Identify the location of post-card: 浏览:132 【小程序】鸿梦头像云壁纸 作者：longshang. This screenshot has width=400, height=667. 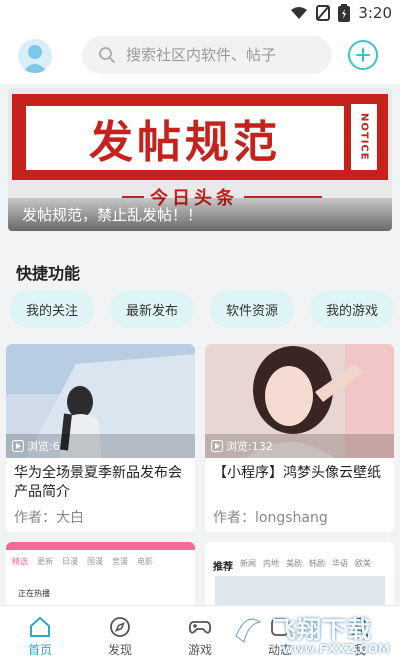
(299, 438).